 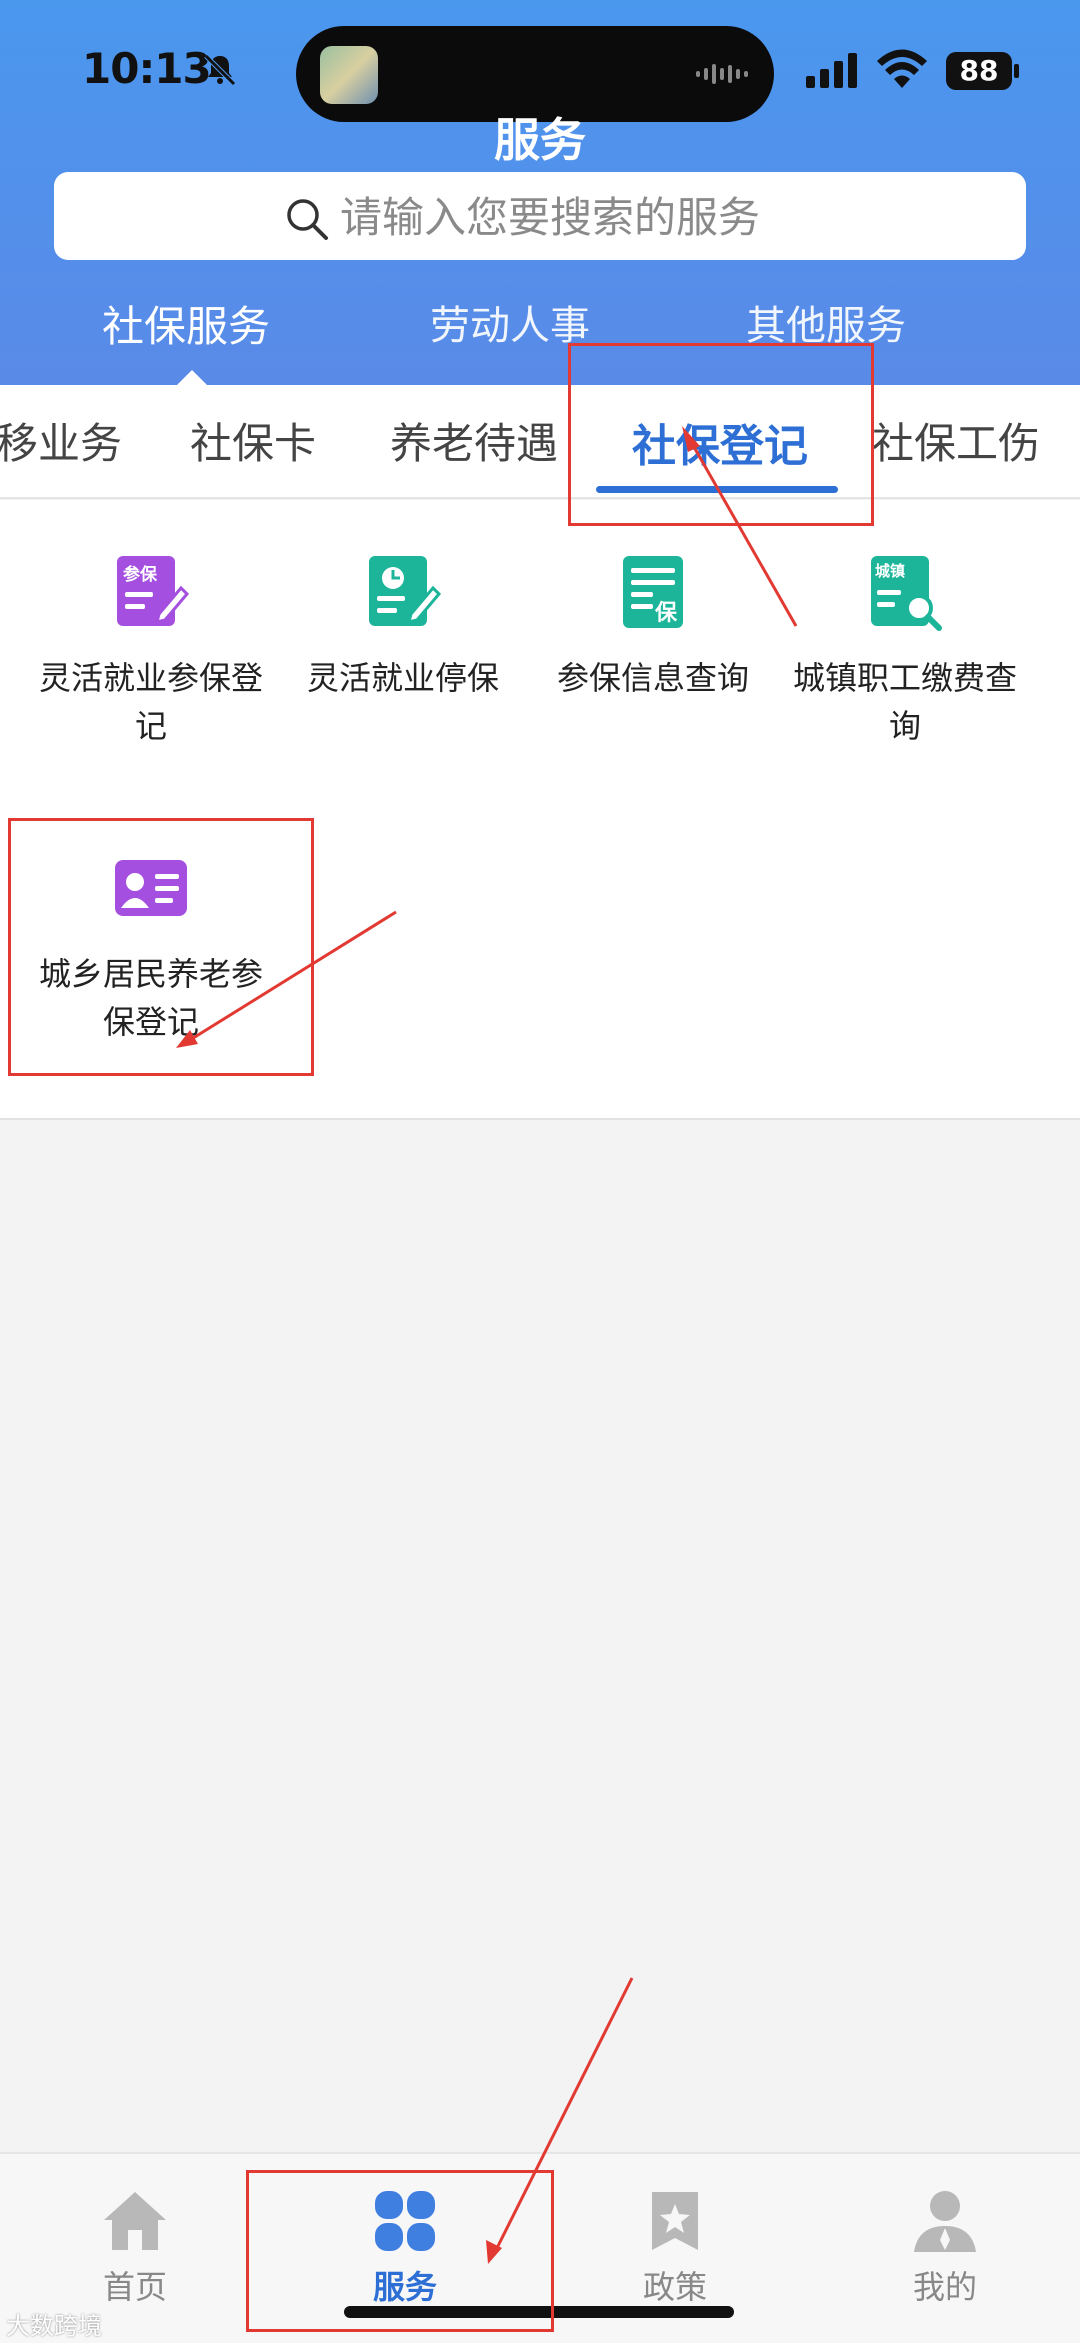 I want to click on policy-bookmark-icon, so click(x=675, y=2221).